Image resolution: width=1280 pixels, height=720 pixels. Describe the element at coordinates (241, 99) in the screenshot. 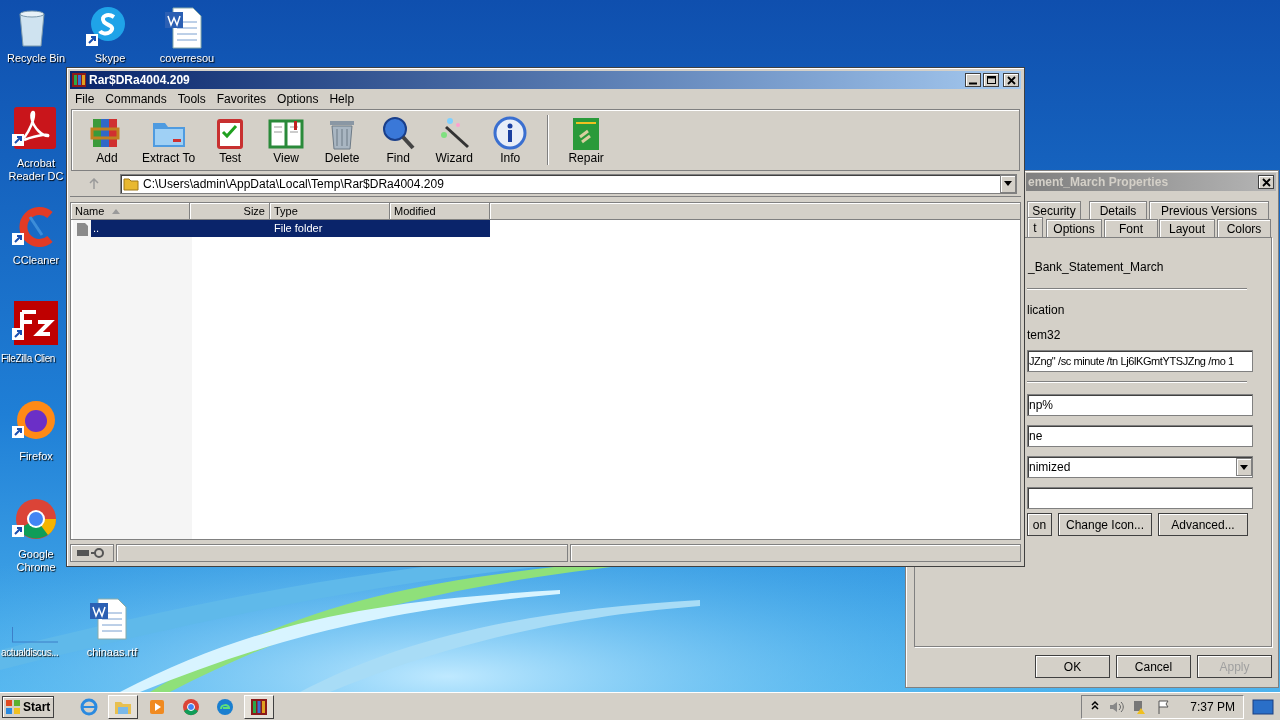

I see `menu-item: Favorites` at that location.